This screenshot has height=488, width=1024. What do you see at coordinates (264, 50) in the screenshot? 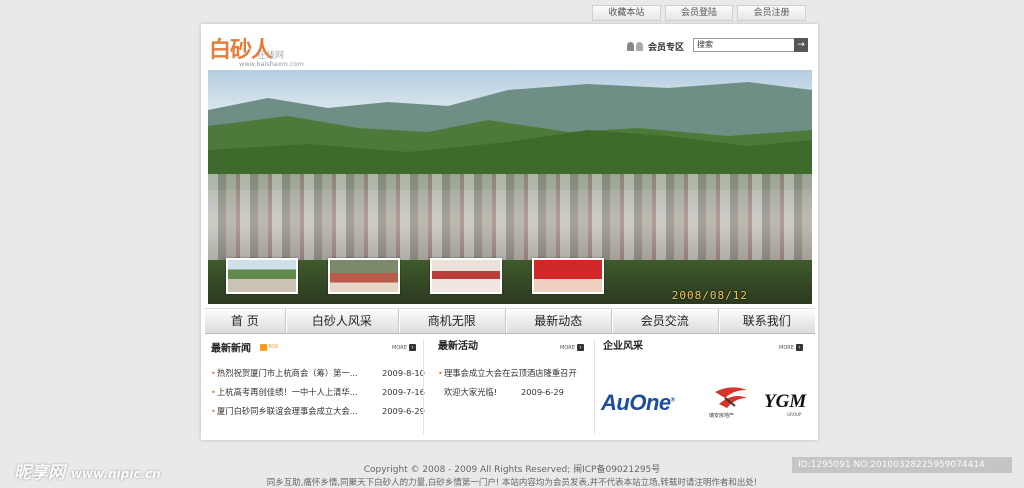
I see `site-logo: 白砂人 在线网 www.baishaxm.com` at bounding box center [264, 50].